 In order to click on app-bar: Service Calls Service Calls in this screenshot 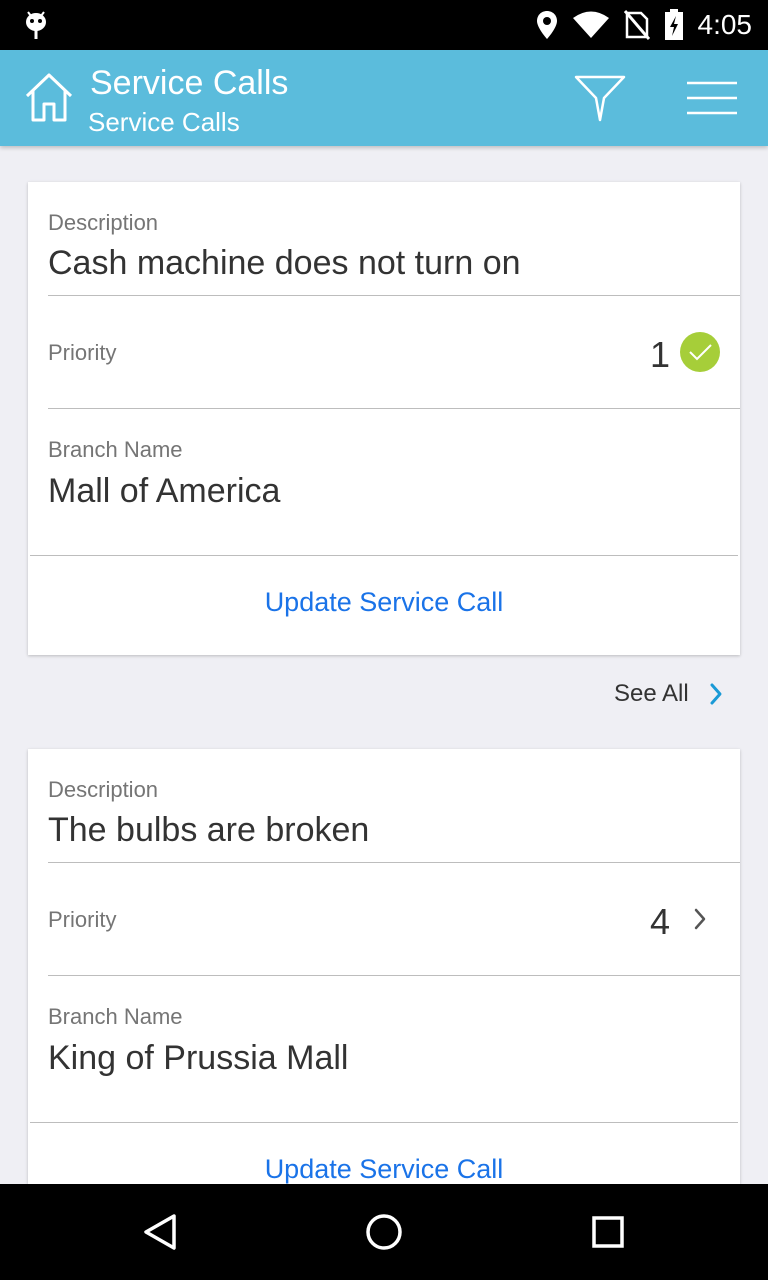, I will do `click(384, 98)`.